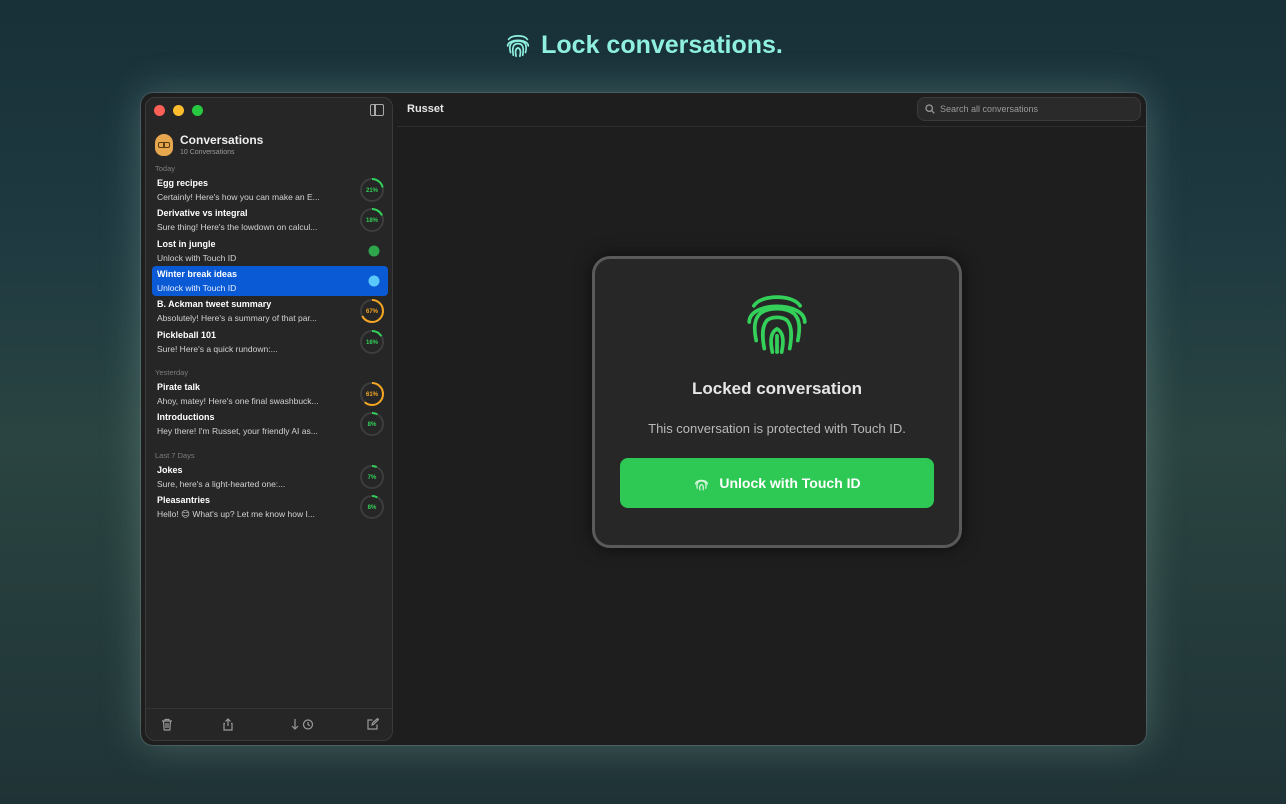  I want to click on sidebar-footer, so click(269, 724).